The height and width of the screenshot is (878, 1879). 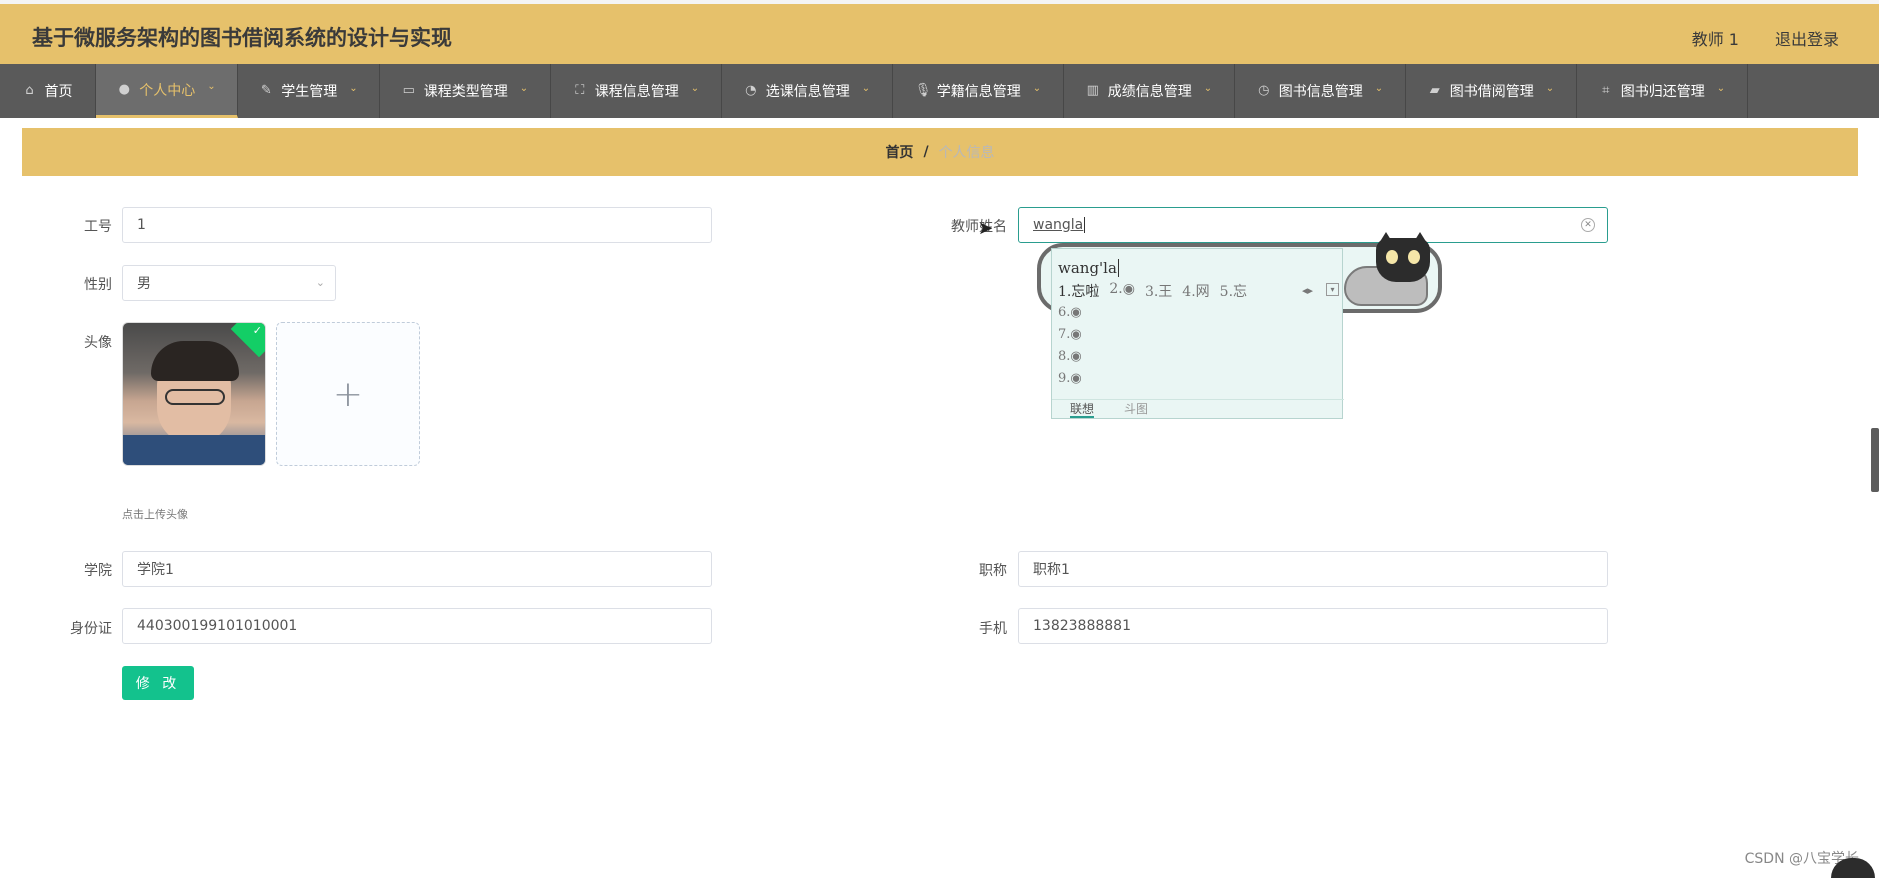 What do you see at coordinates (966, 153) in the screenshot?
I see `breadcrumb-current: 个人信息` at bounding box center [966, 153].